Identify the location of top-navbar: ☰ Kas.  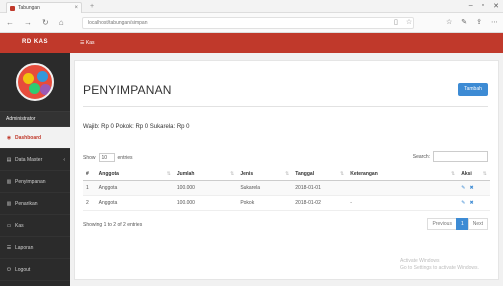
(286, 43).